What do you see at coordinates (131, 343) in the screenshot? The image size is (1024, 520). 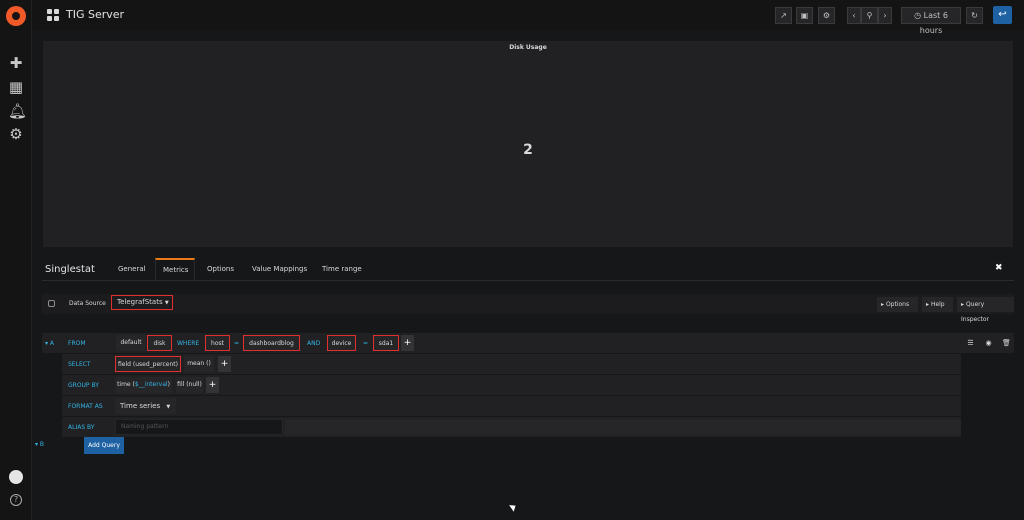 I see `retention-policy: default` at bounding box center [131, 343].